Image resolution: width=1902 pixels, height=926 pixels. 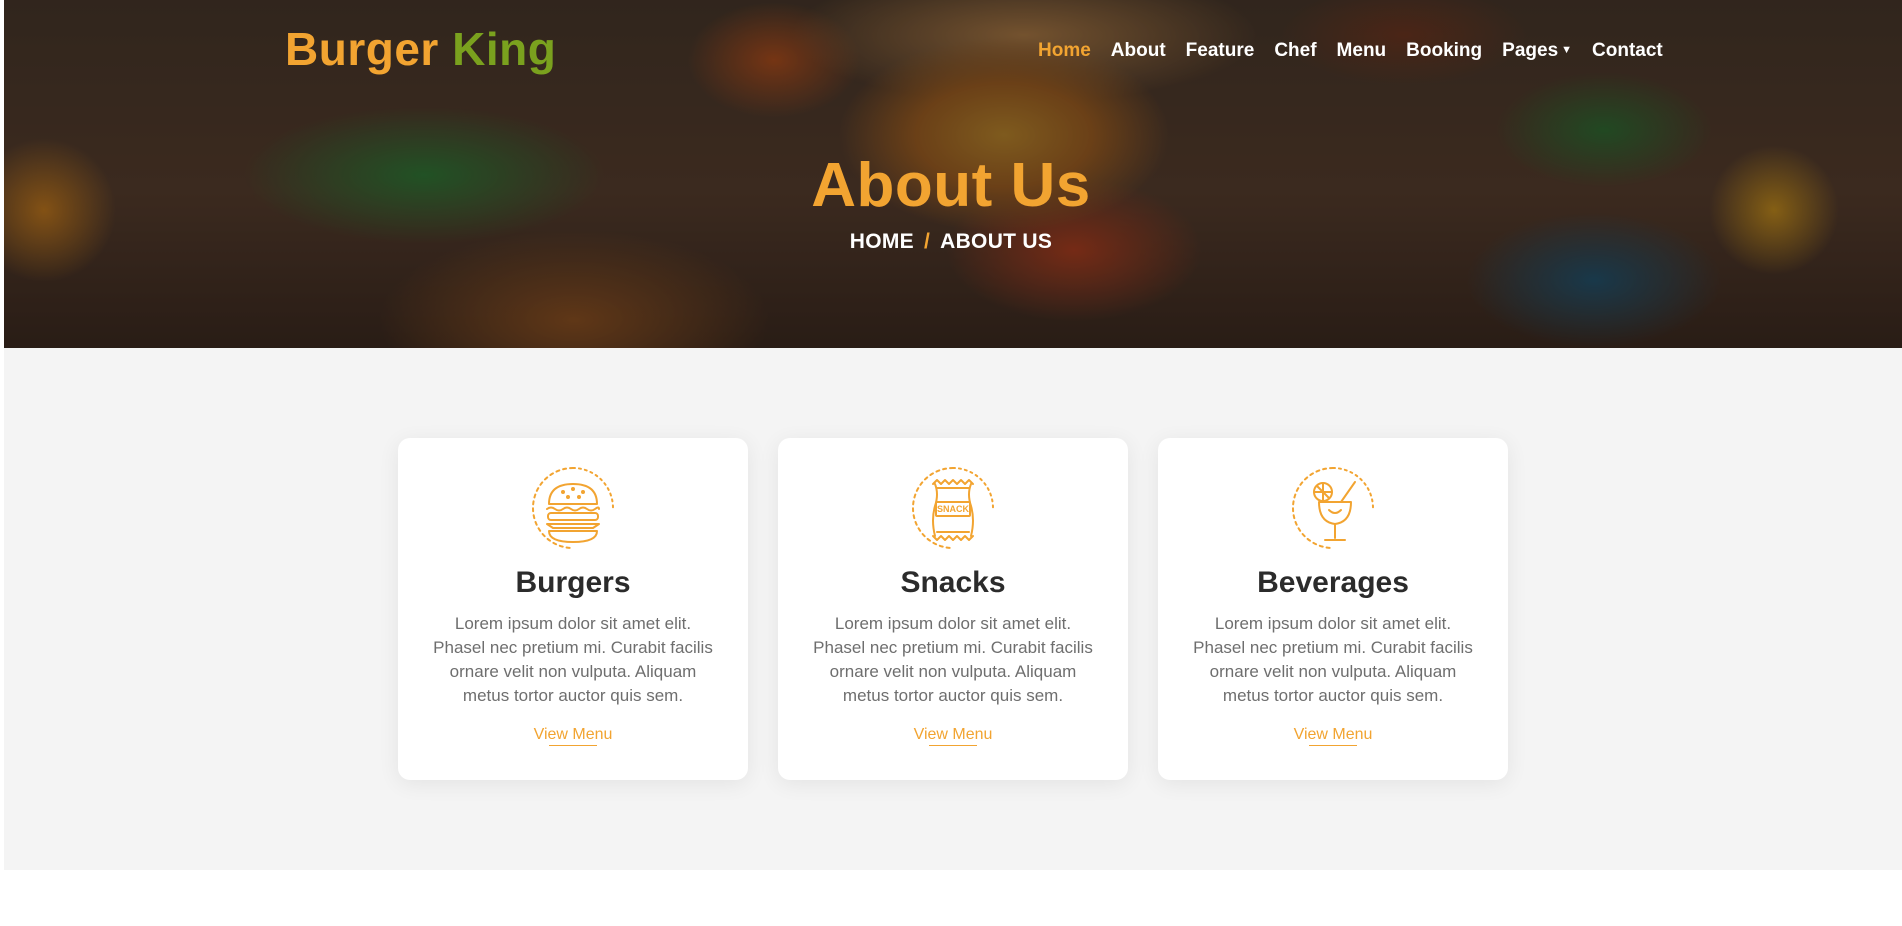 I want to click on beverage-icon, so click(x=1333, y=508).